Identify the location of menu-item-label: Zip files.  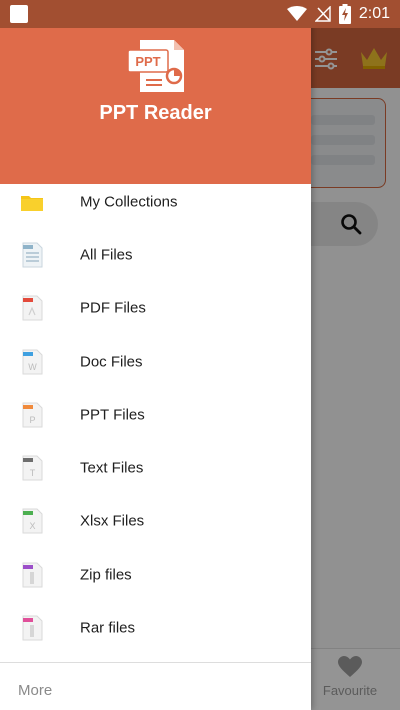
(106, 575).